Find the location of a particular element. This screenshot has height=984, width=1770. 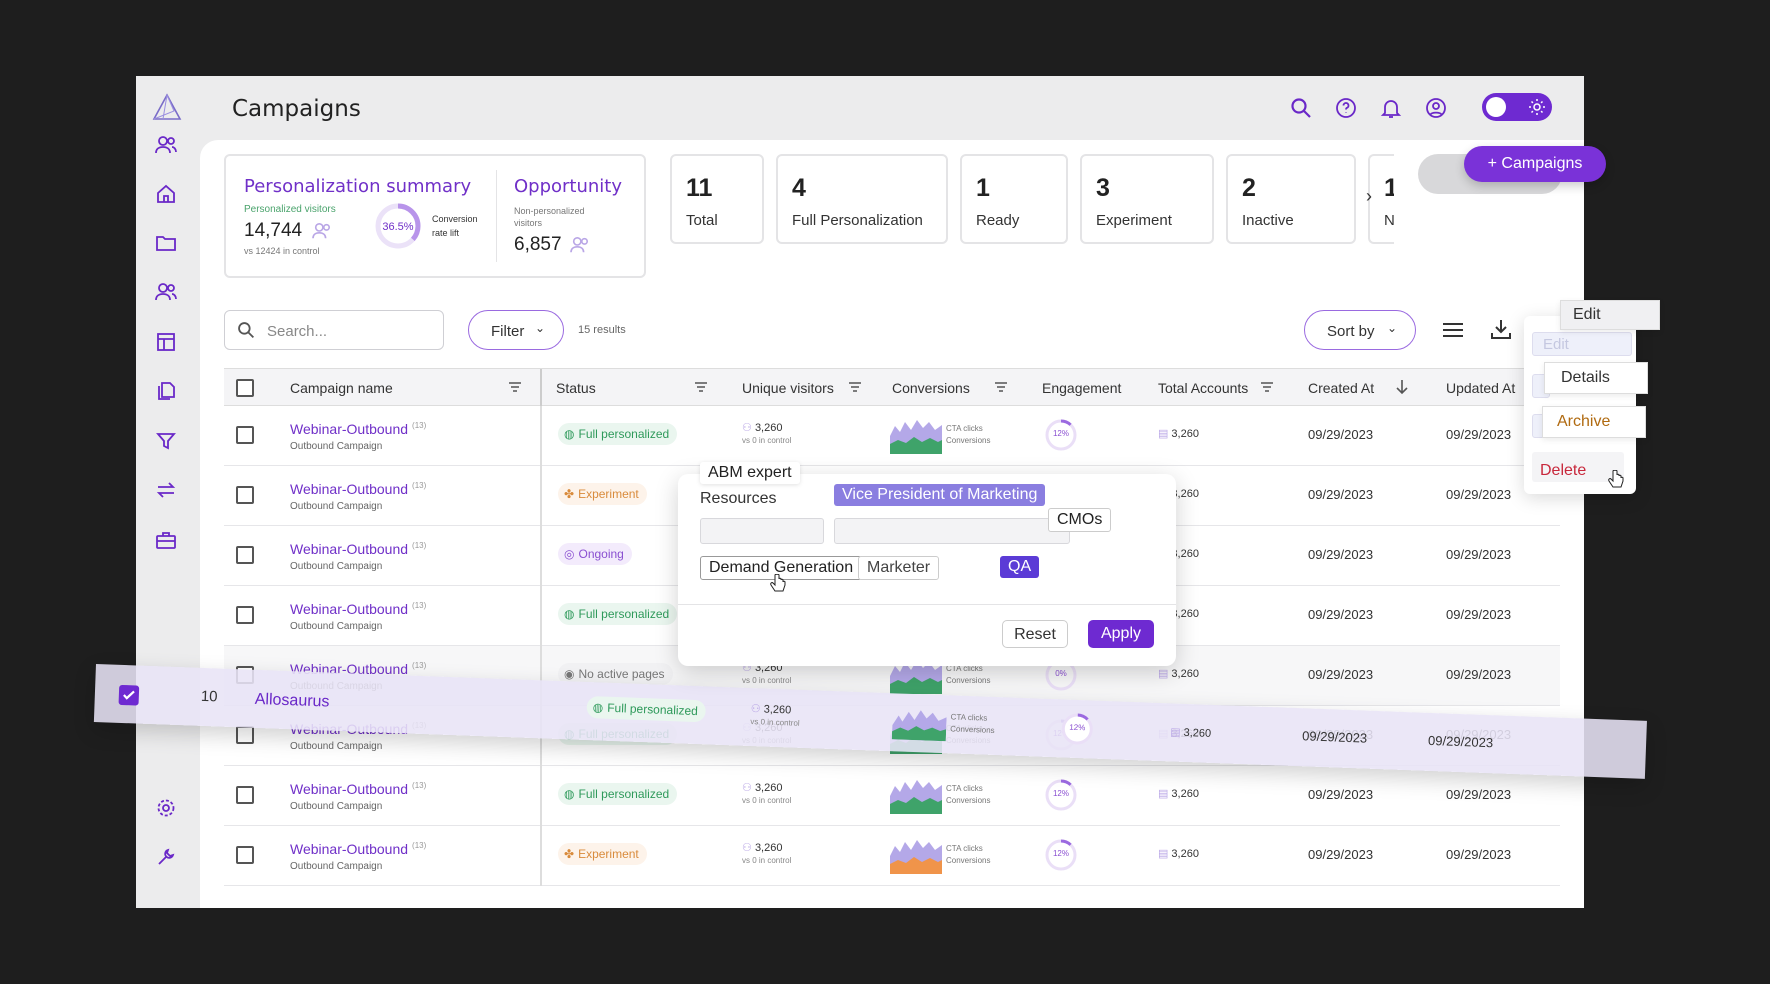

sort-label: Sort by is located at coordinates (1351, 331).